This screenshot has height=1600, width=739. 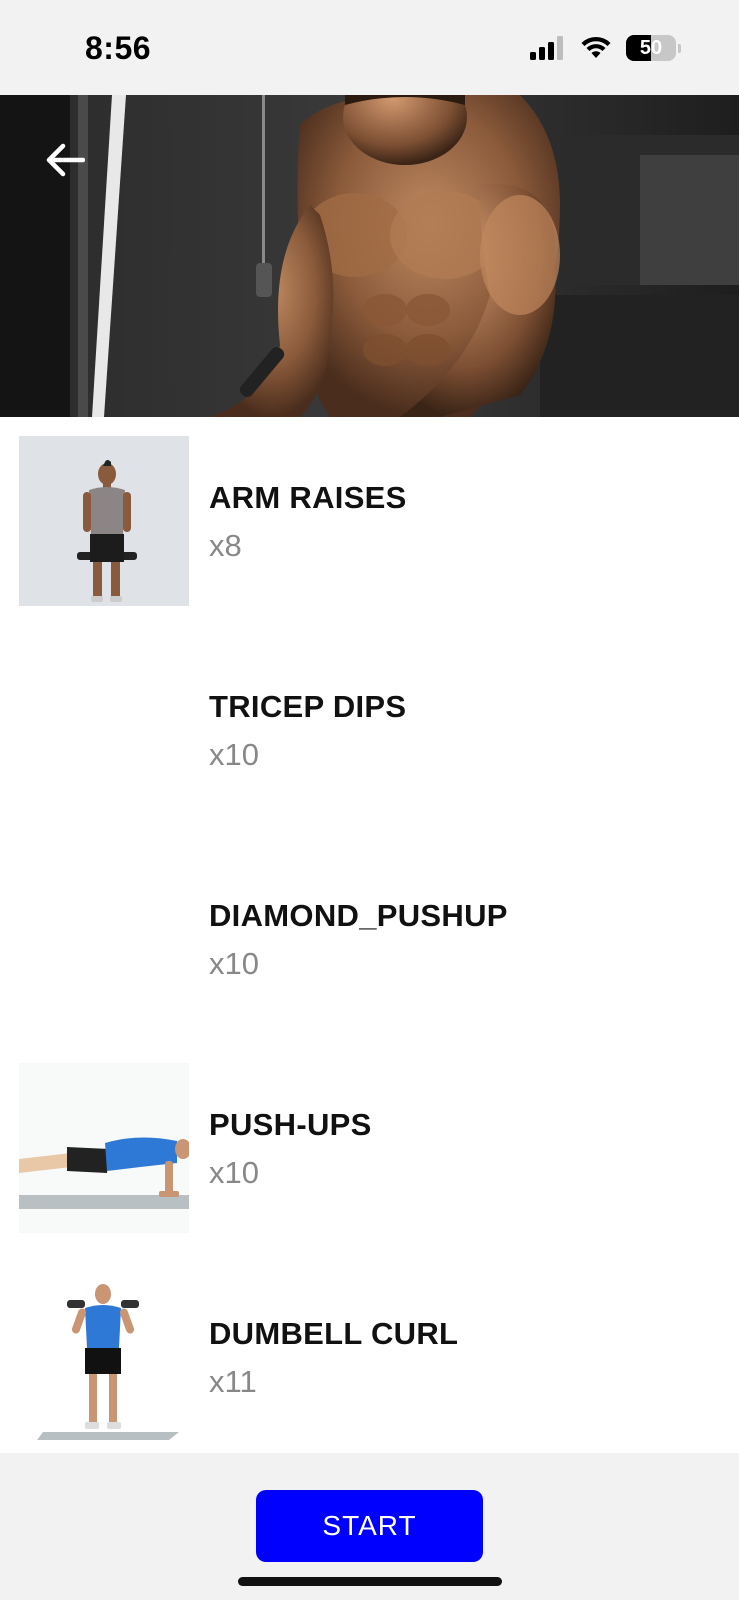 I want to click on exercise-item-tricep-dips: TRICEP DIPS x10, so click(x=369, y=730).